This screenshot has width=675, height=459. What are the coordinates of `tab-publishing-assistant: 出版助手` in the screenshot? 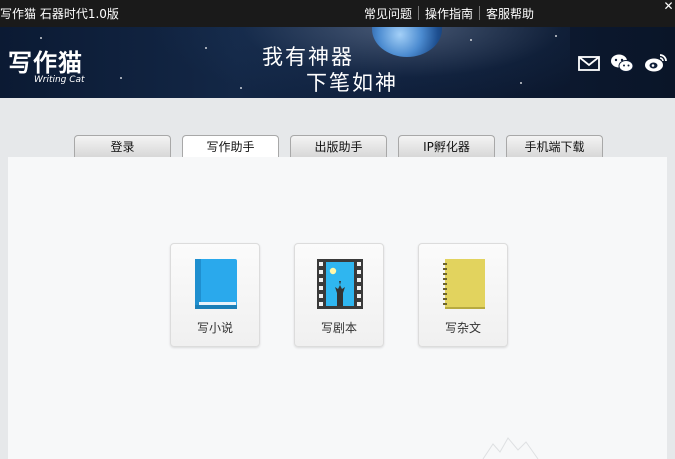 It's located at (338, 146).